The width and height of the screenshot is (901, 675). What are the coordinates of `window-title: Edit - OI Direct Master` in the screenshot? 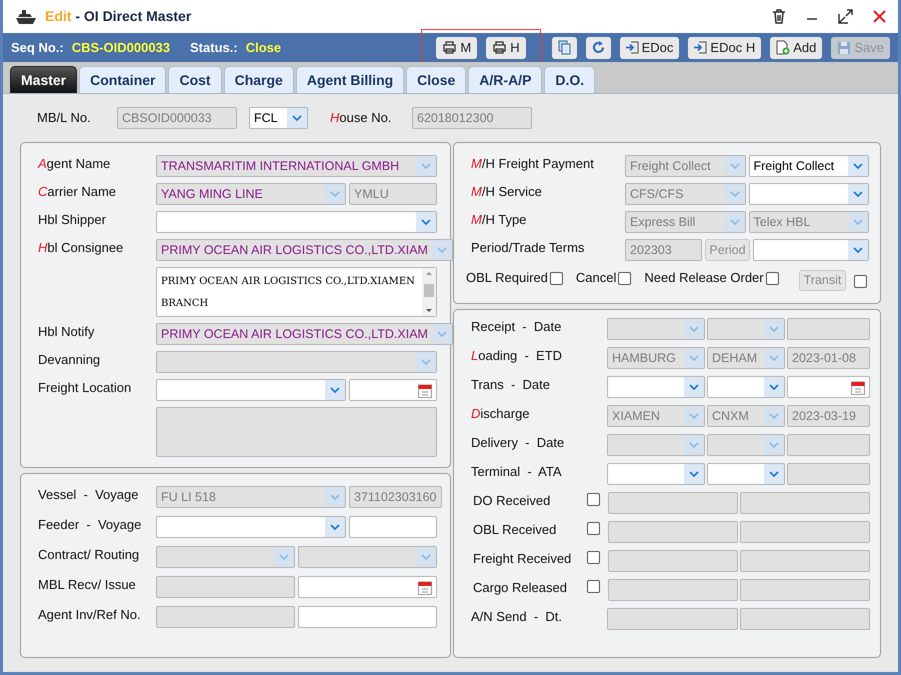 It's located at (118, 16).